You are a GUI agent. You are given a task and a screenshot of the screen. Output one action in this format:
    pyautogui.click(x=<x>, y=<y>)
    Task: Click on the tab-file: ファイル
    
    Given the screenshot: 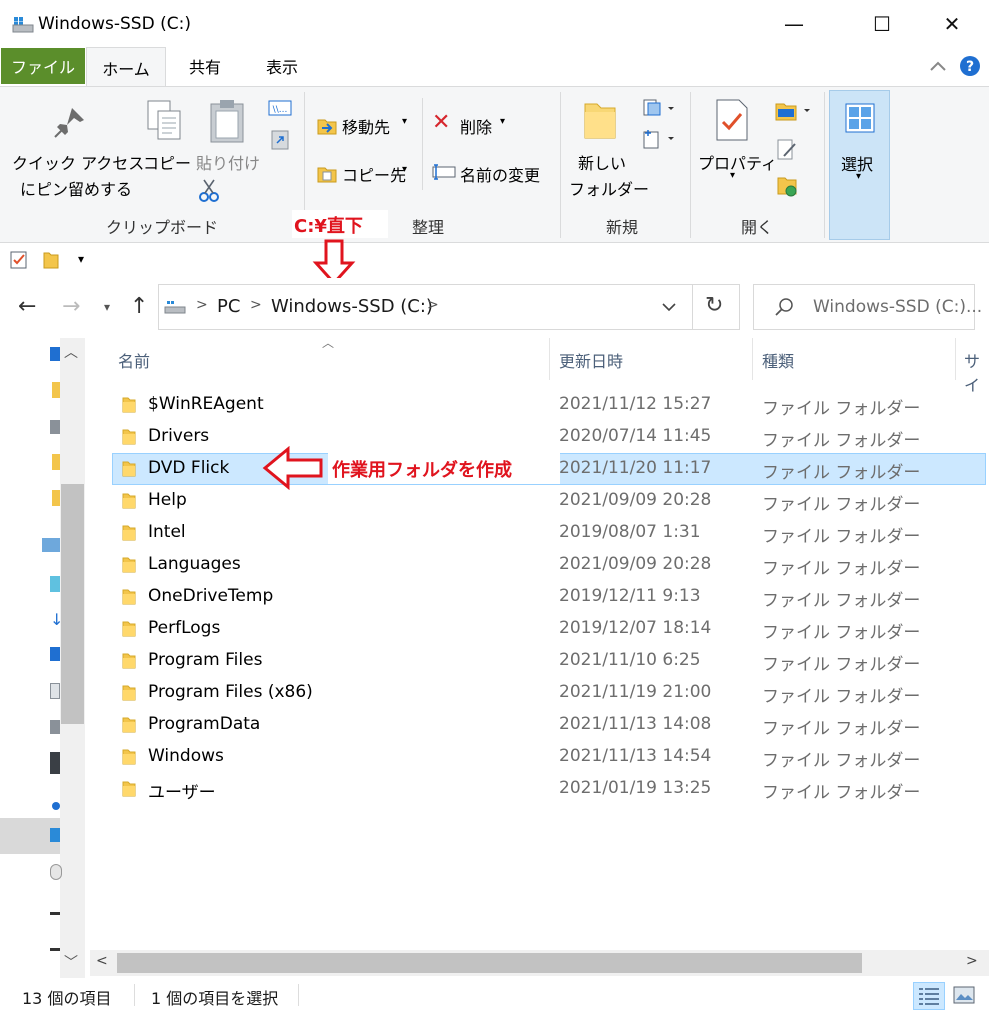 What is the action you would take?
    pyautogui.click(x=43, y=66)
    